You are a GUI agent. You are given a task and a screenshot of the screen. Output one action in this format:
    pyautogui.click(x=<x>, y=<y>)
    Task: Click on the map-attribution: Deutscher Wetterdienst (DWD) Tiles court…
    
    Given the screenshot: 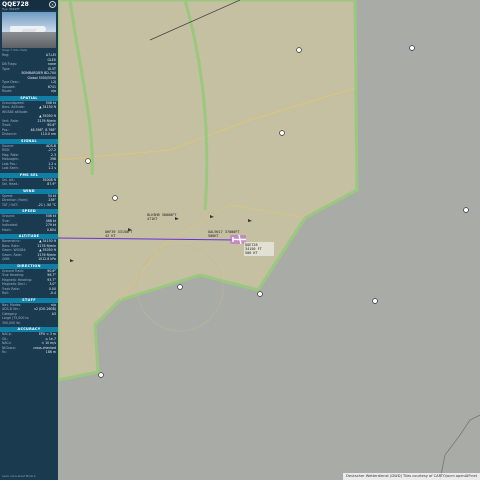 What is the action you would take?
    pyautogui.click(x=411, y=476)
    